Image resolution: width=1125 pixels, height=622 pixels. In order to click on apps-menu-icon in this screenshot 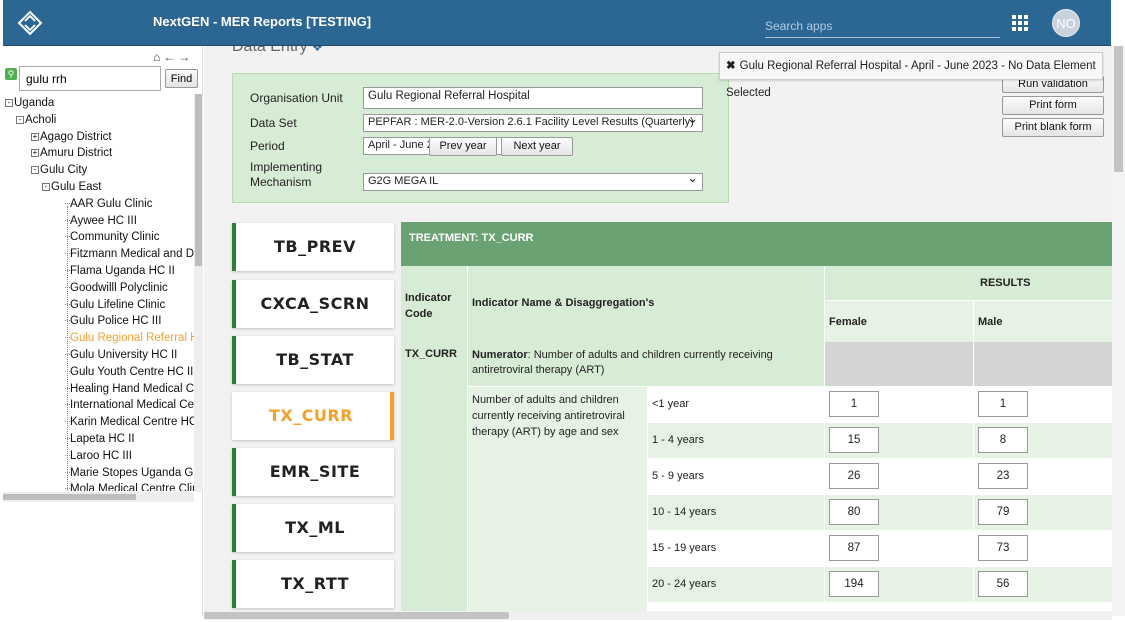, I will do `click(1020, 23)`.